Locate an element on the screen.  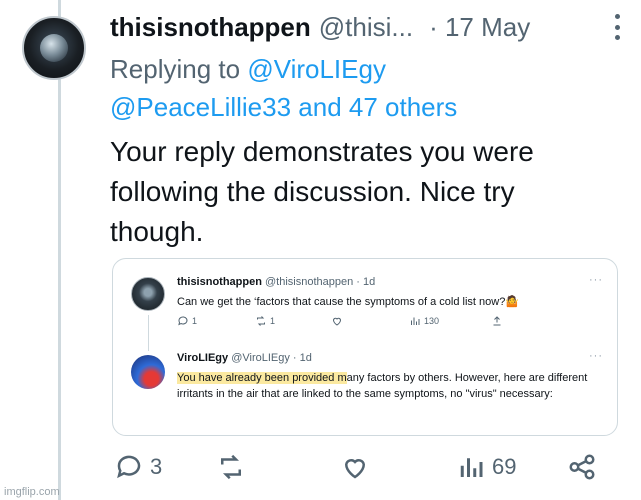
quoted-share is located at coordinates (497, 321).